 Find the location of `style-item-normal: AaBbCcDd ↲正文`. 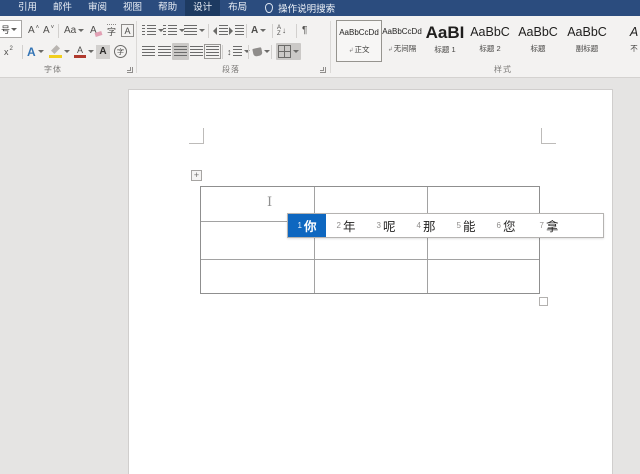

style-item-normal: AaBbCcDd ↲正文 is located at coordinates (359, 41).